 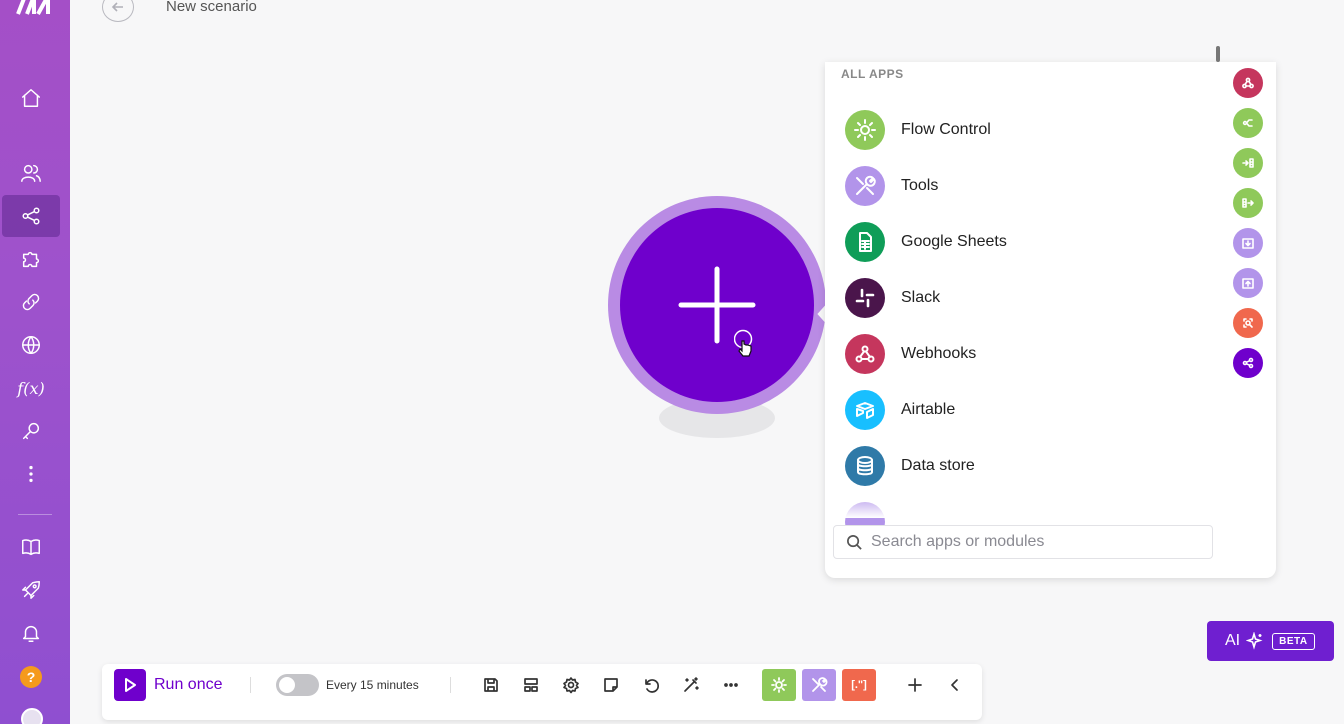 I want to click on mini-search-icon, so click(x=1248, y=323).